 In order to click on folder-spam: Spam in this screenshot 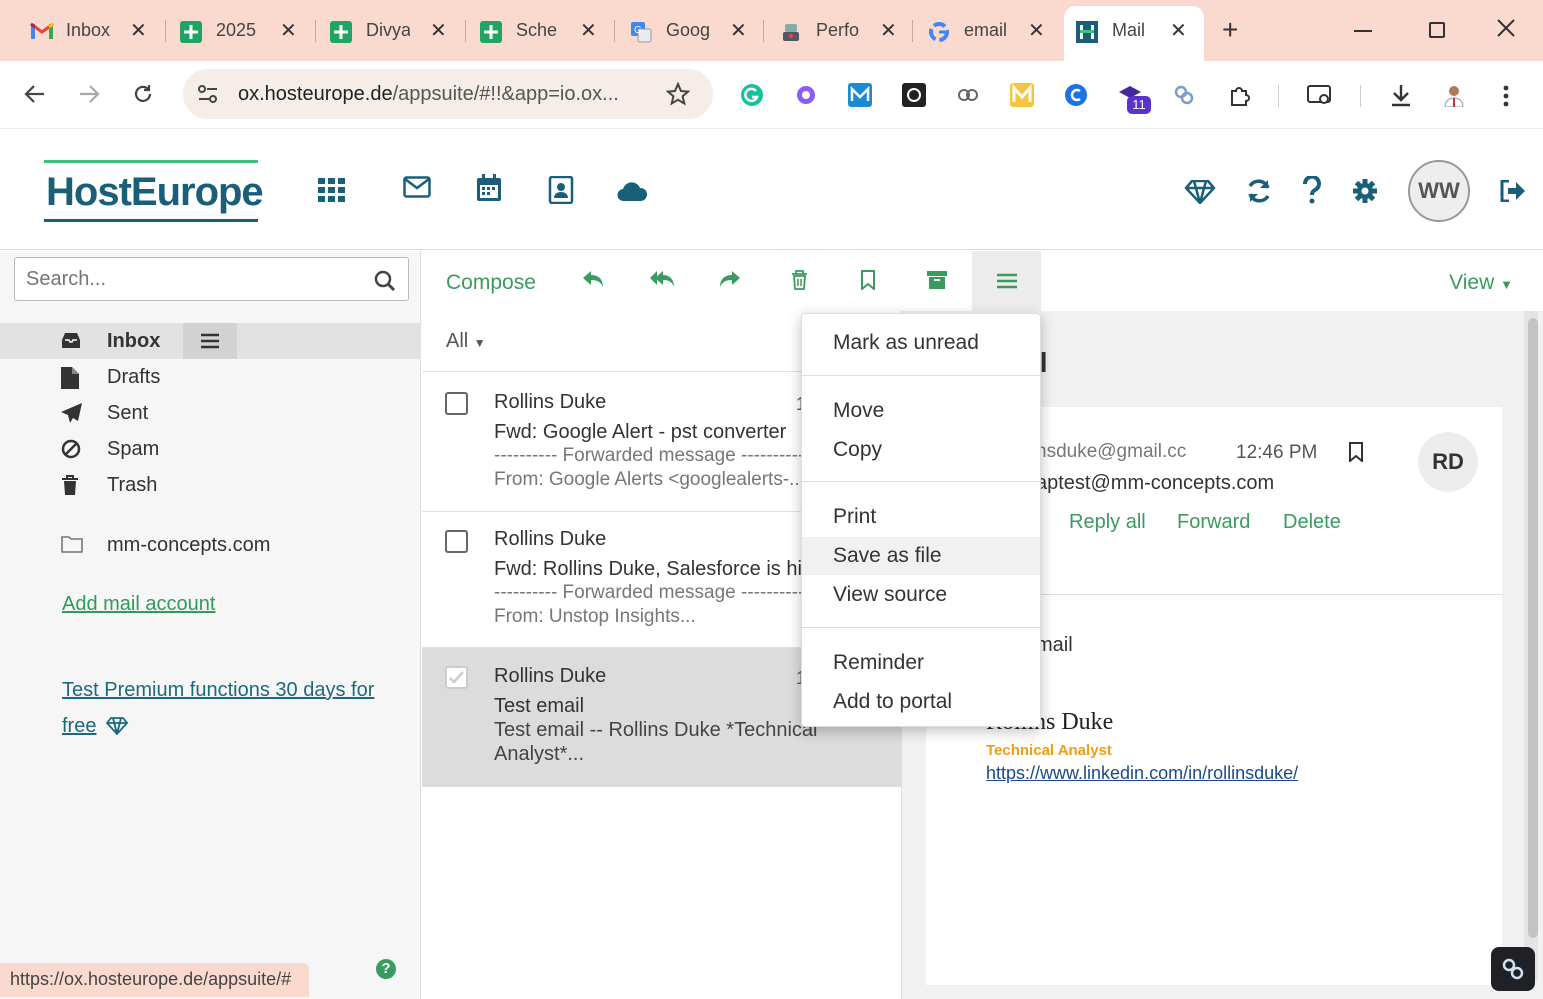, I will do `click(210, 449)`.